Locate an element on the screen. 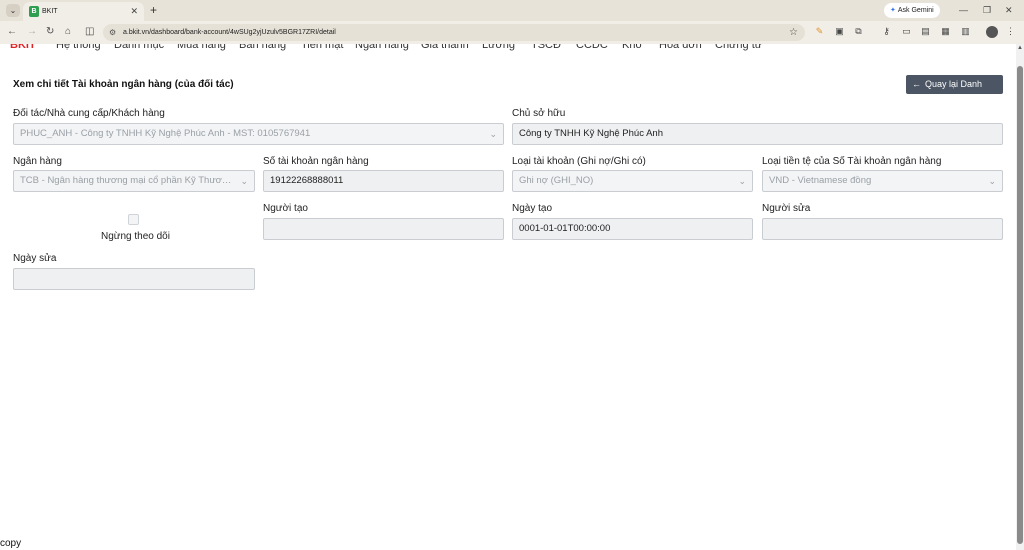  partner-label: Đối tác/Nhà cung cấp/Khách hàng is located at coordinates (89, 113).